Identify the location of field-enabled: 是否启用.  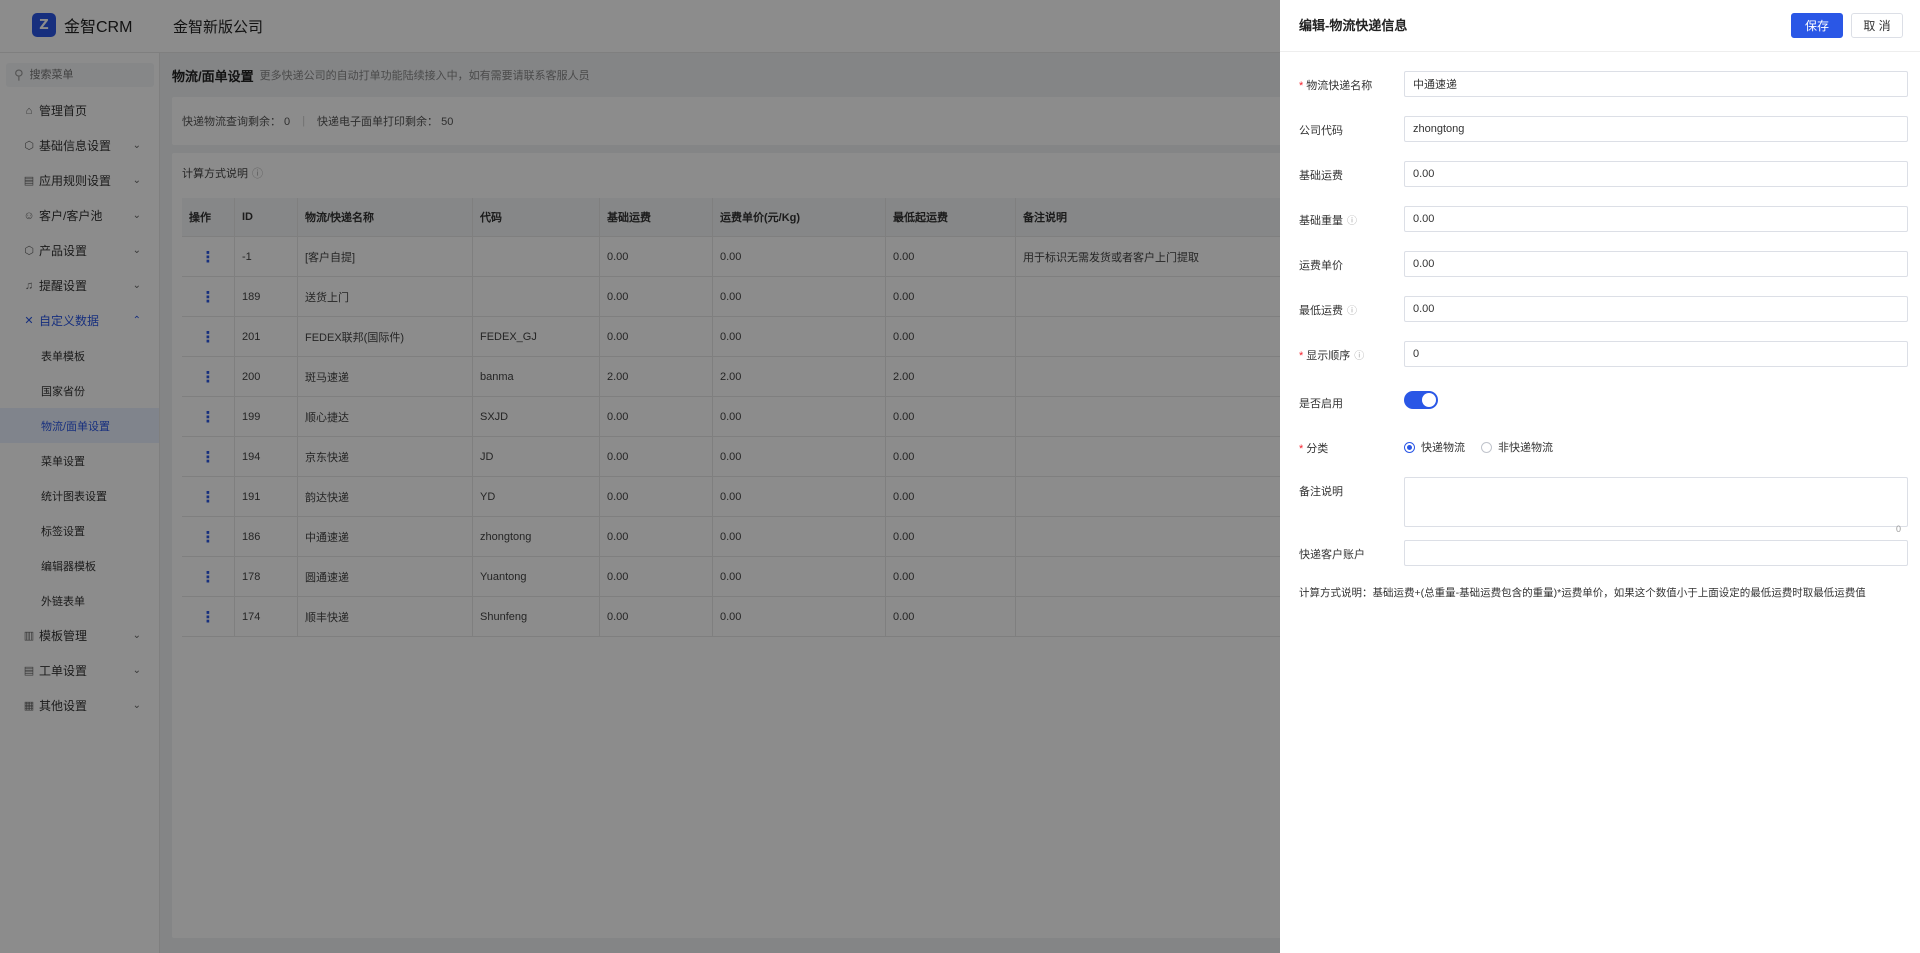
(1602, 402).